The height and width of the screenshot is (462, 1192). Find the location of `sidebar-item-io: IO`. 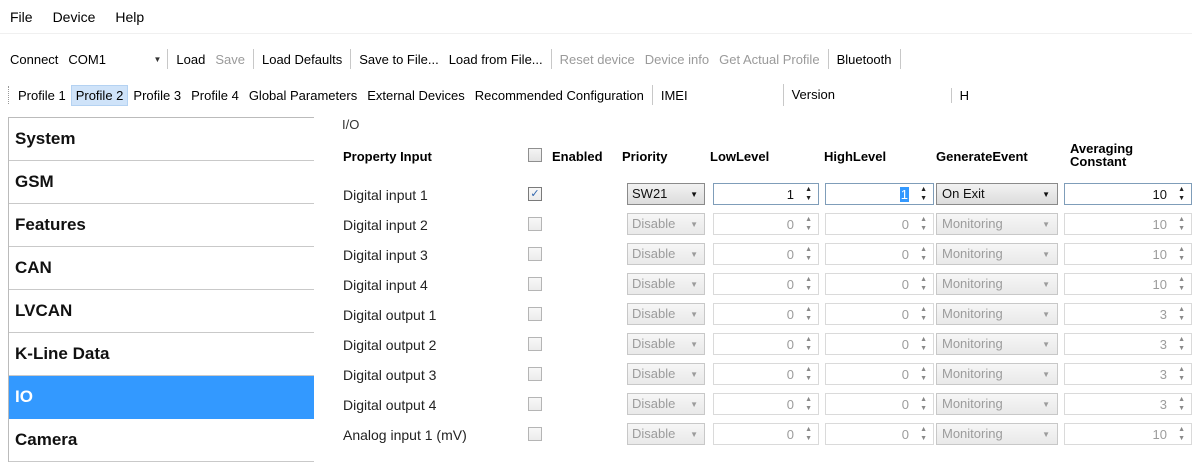

sidebar-item-io: IO is located at coordinates (161, 397).